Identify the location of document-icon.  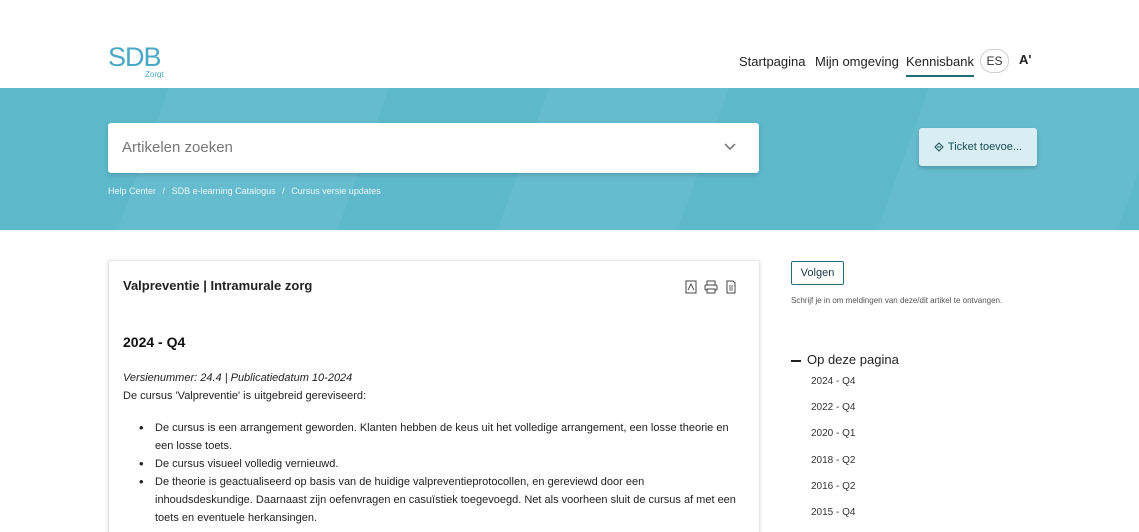
(731, 287).